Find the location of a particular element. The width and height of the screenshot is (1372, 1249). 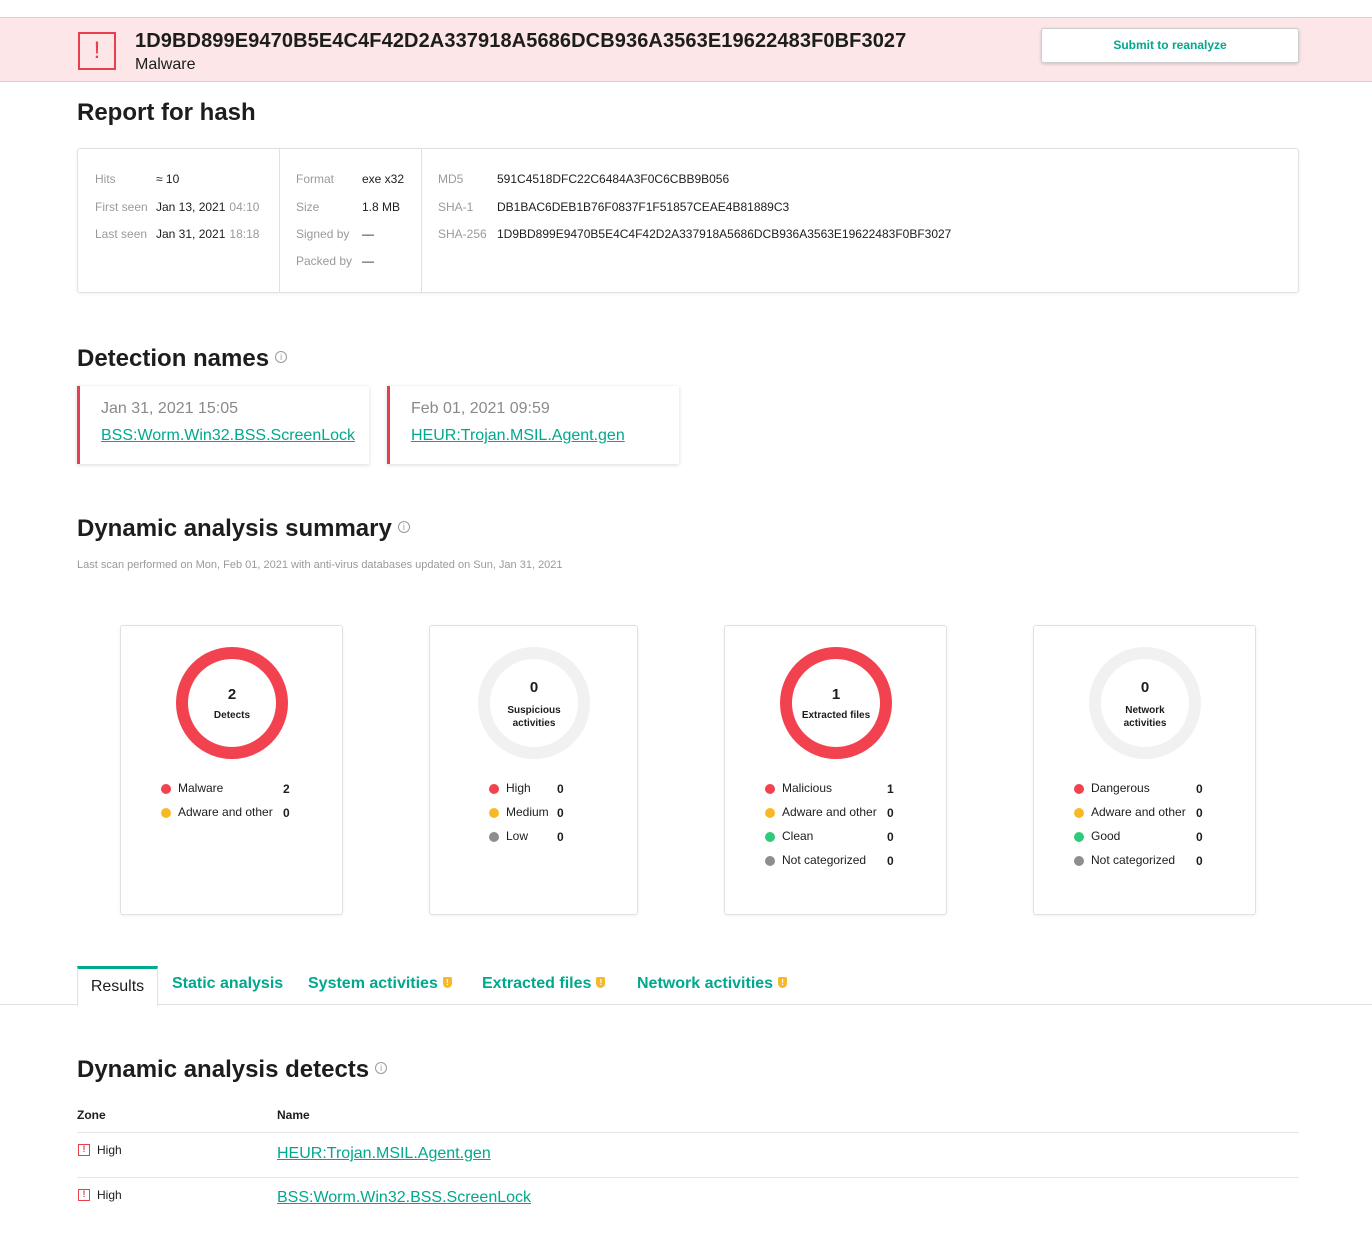

size-label: Size is located at coordinates (308, 207).